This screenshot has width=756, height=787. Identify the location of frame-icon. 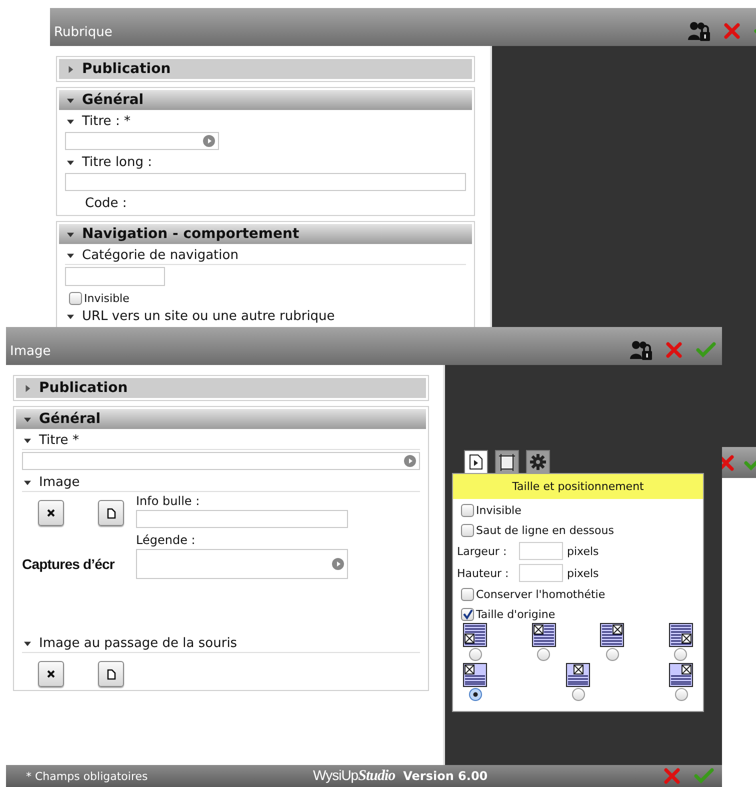
(507, 462).